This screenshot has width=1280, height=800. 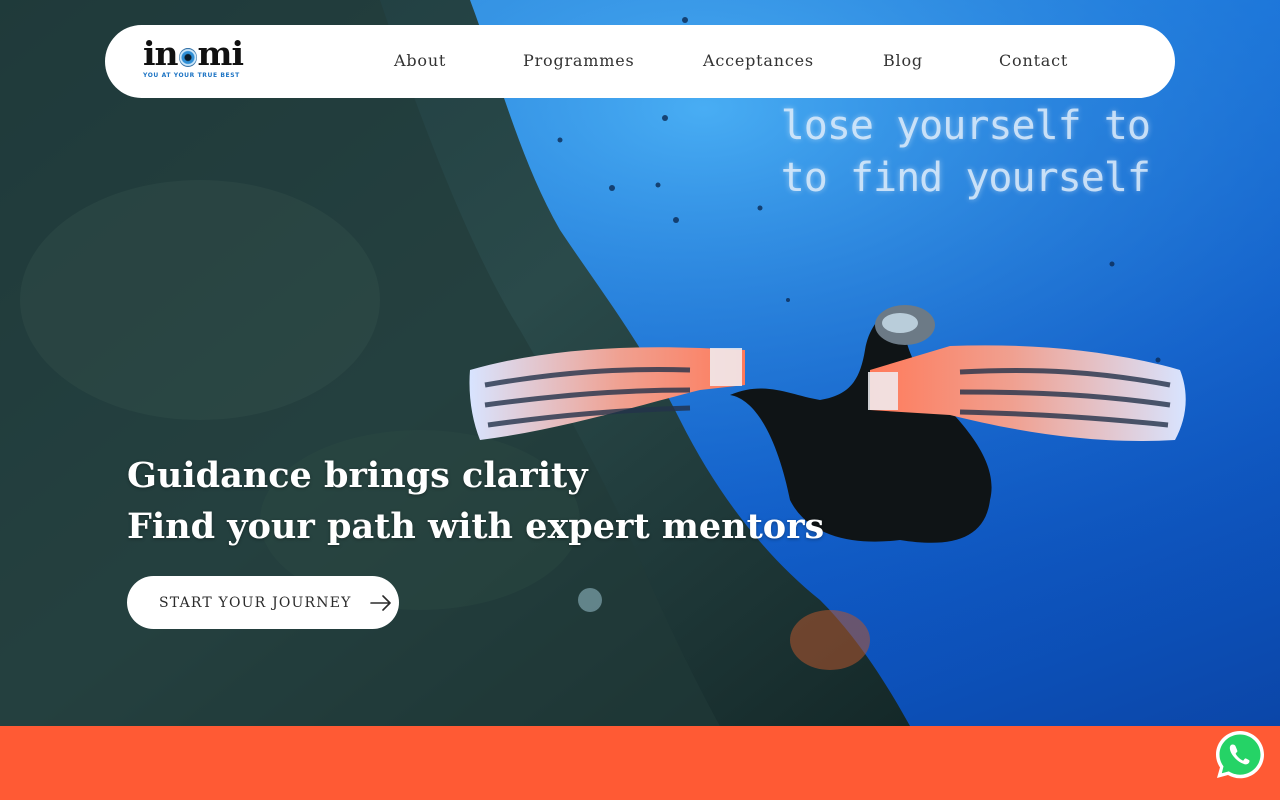 I want to click on whatsapp-button, so click(x=1240, y=755).